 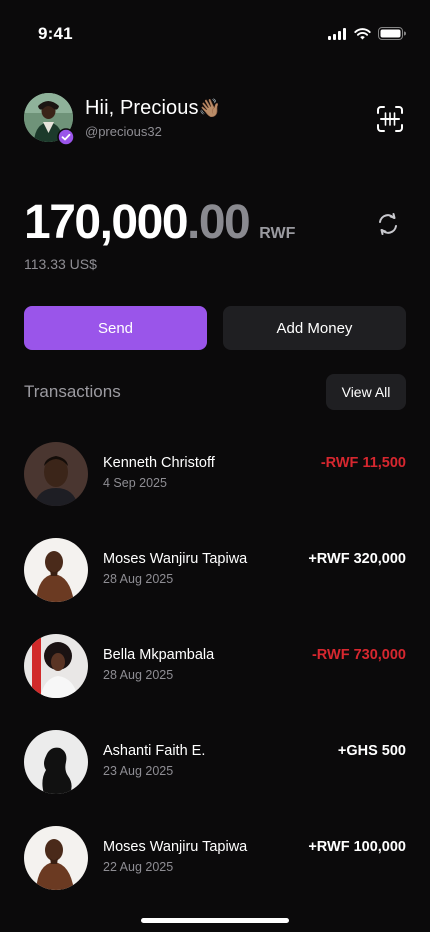 I want to click on transaction-amount: +GHS 500, so click(x=371, y=751).